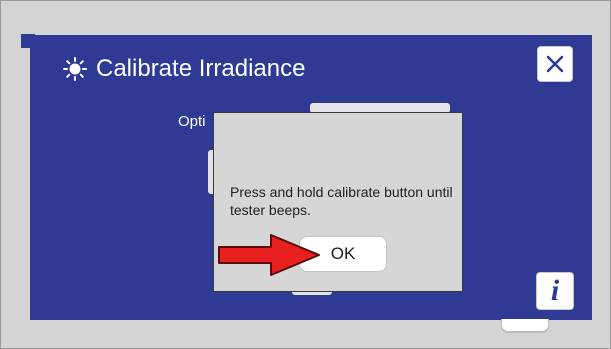  I want to click on close-x-icon, so click(555, 64).